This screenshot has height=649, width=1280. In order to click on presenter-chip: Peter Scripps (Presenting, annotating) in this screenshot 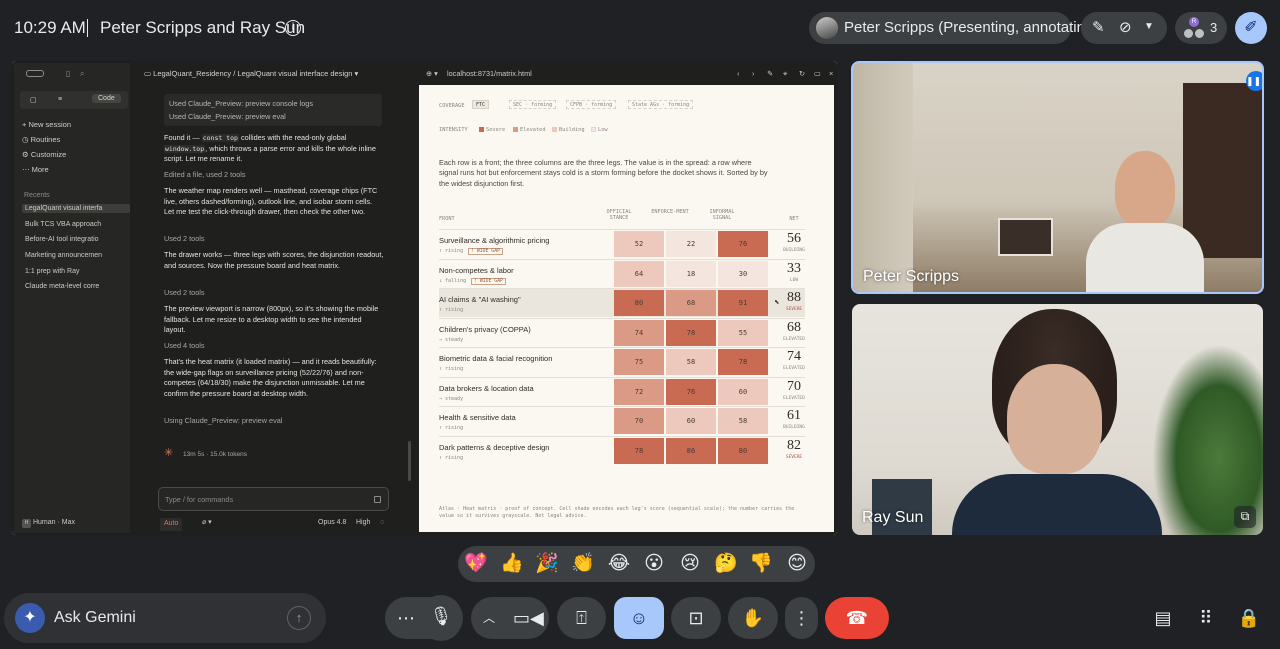, I will do `click(953, 28)`.